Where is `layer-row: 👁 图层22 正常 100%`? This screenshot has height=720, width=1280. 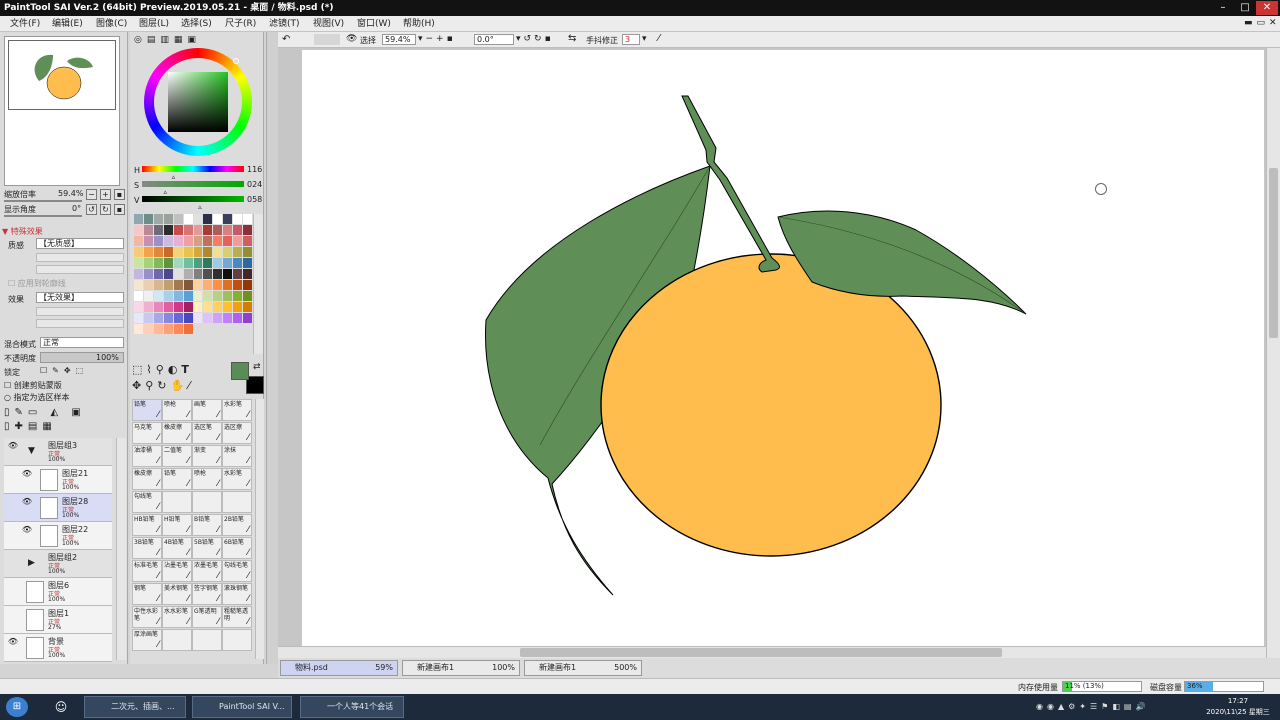
layer-row: 👁 图层22 正常 100% is located at coordinates (58, 536).